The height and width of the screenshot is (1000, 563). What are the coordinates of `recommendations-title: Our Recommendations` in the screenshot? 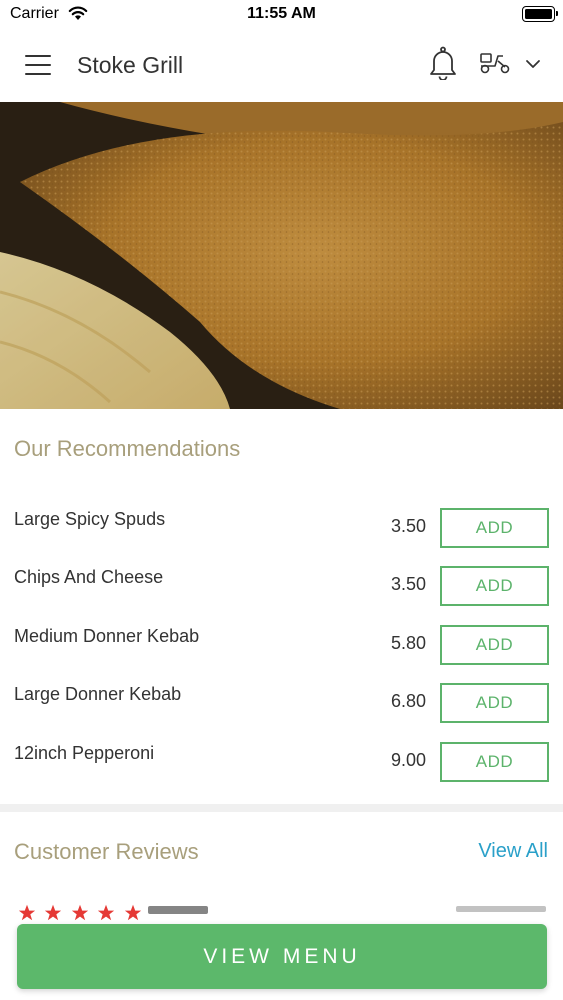 It's located at (127, 448).